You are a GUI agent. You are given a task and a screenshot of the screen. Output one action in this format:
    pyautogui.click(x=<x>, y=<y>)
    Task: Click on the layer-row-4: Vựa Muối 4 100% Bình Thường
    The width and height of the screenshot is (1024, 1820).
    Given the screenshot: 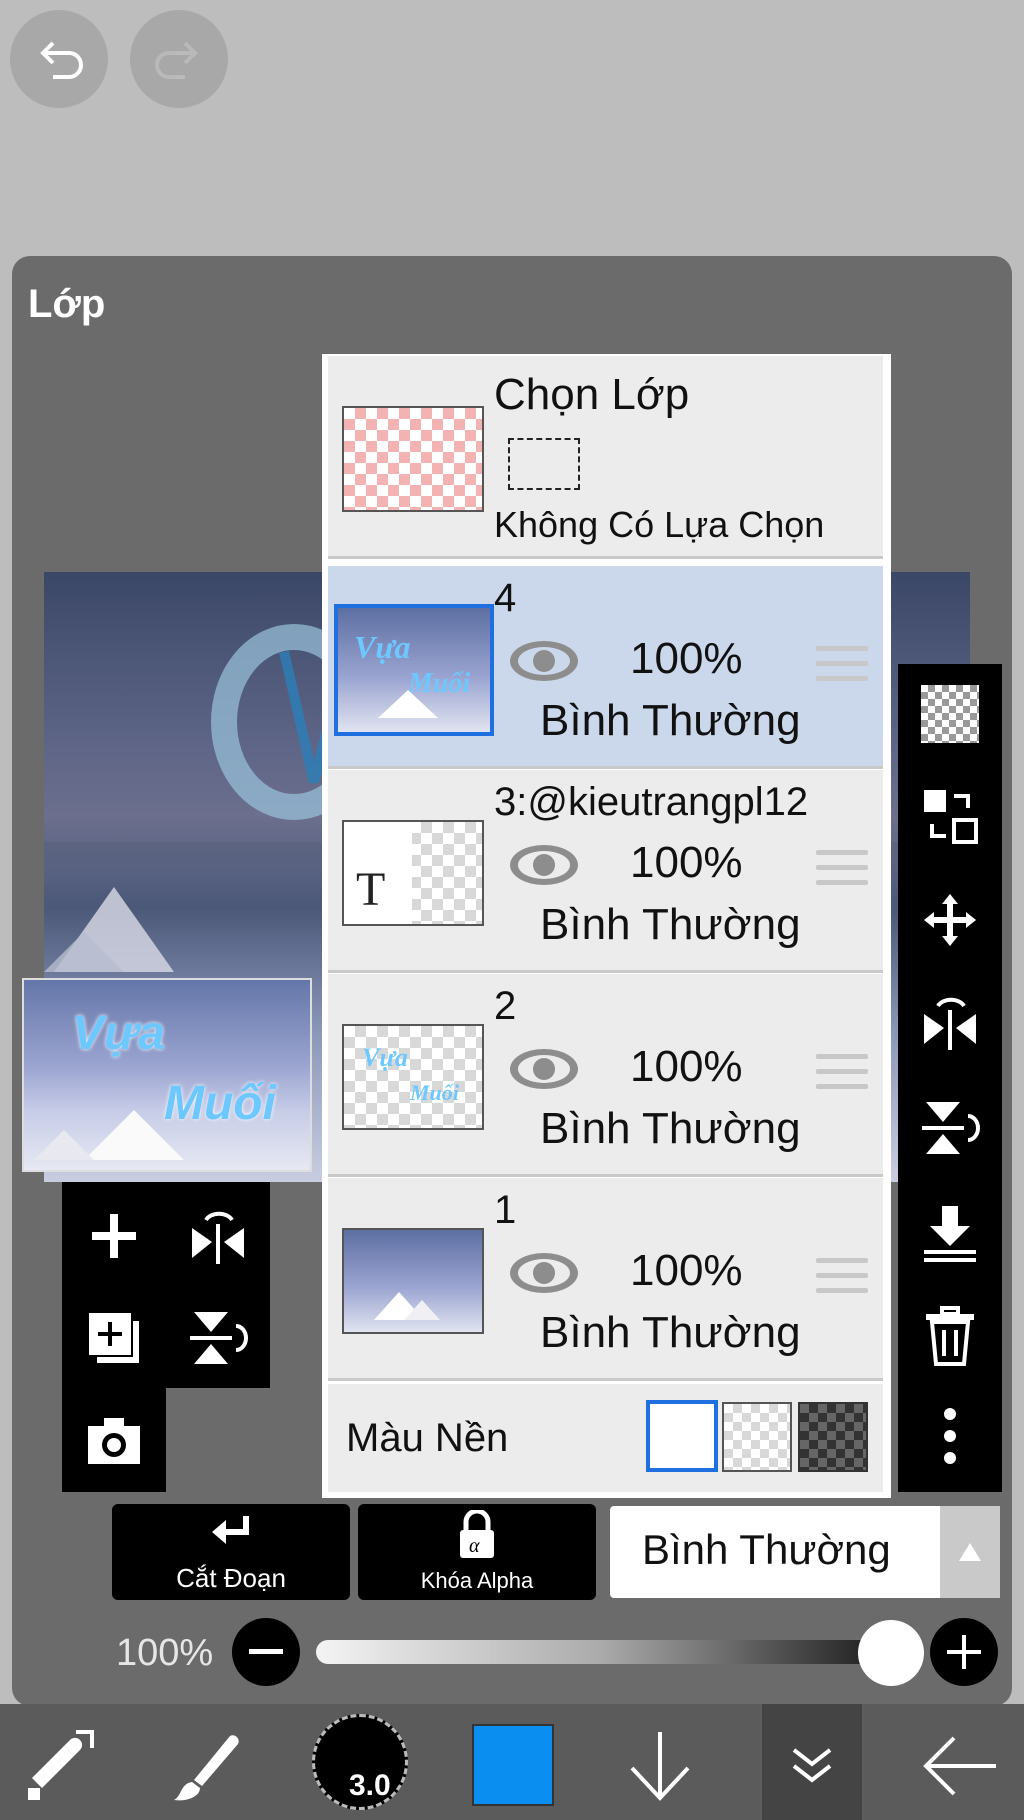 What is the action you would take?
    pyautogui.click(x=605, y=667)
    